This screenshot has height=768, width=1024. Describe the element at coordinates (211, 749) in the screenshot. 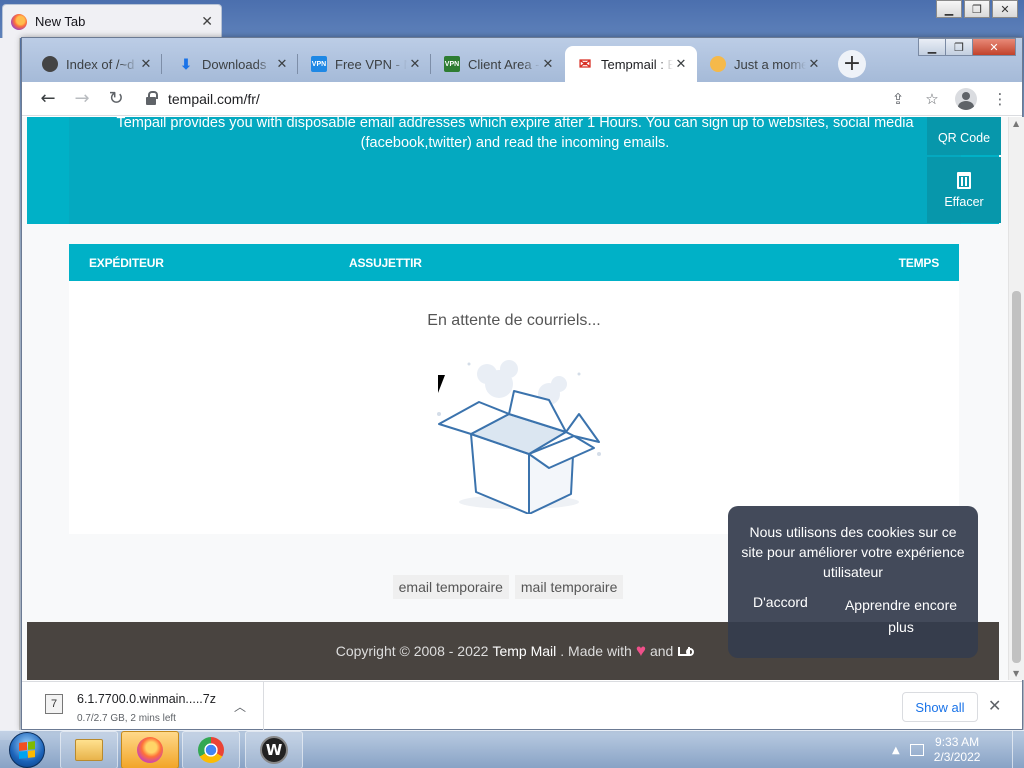

I see `taskbar-chrome` at that location.